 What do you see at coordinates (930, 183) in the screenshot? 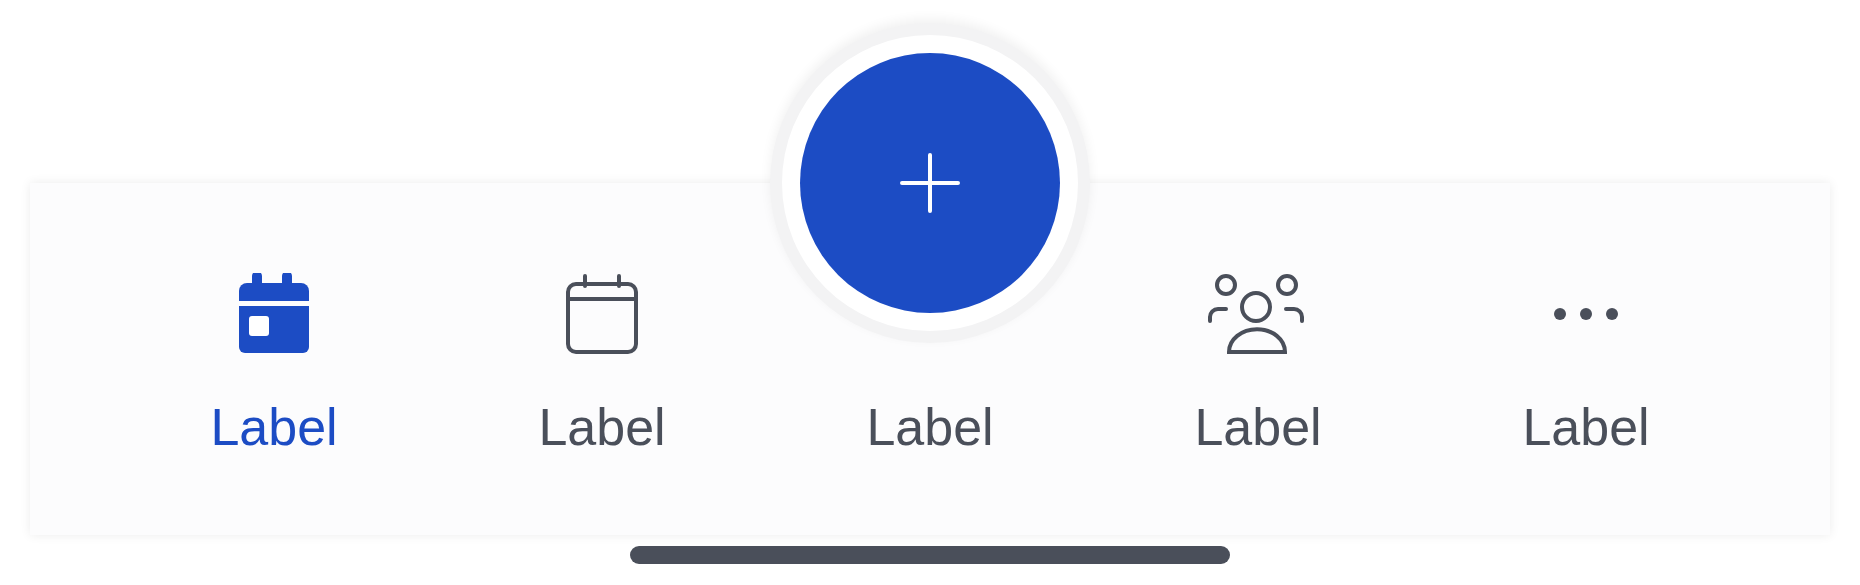
I see `plus-icon` at bounding box center [930, 183].